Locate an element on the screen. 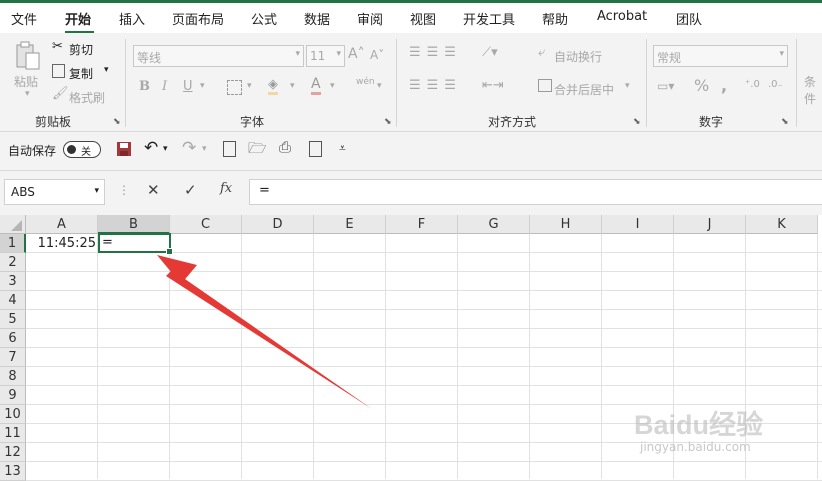 The image size is (822, 481). watermark-brand: Baidu经验 is located at coordinates (699, 425).